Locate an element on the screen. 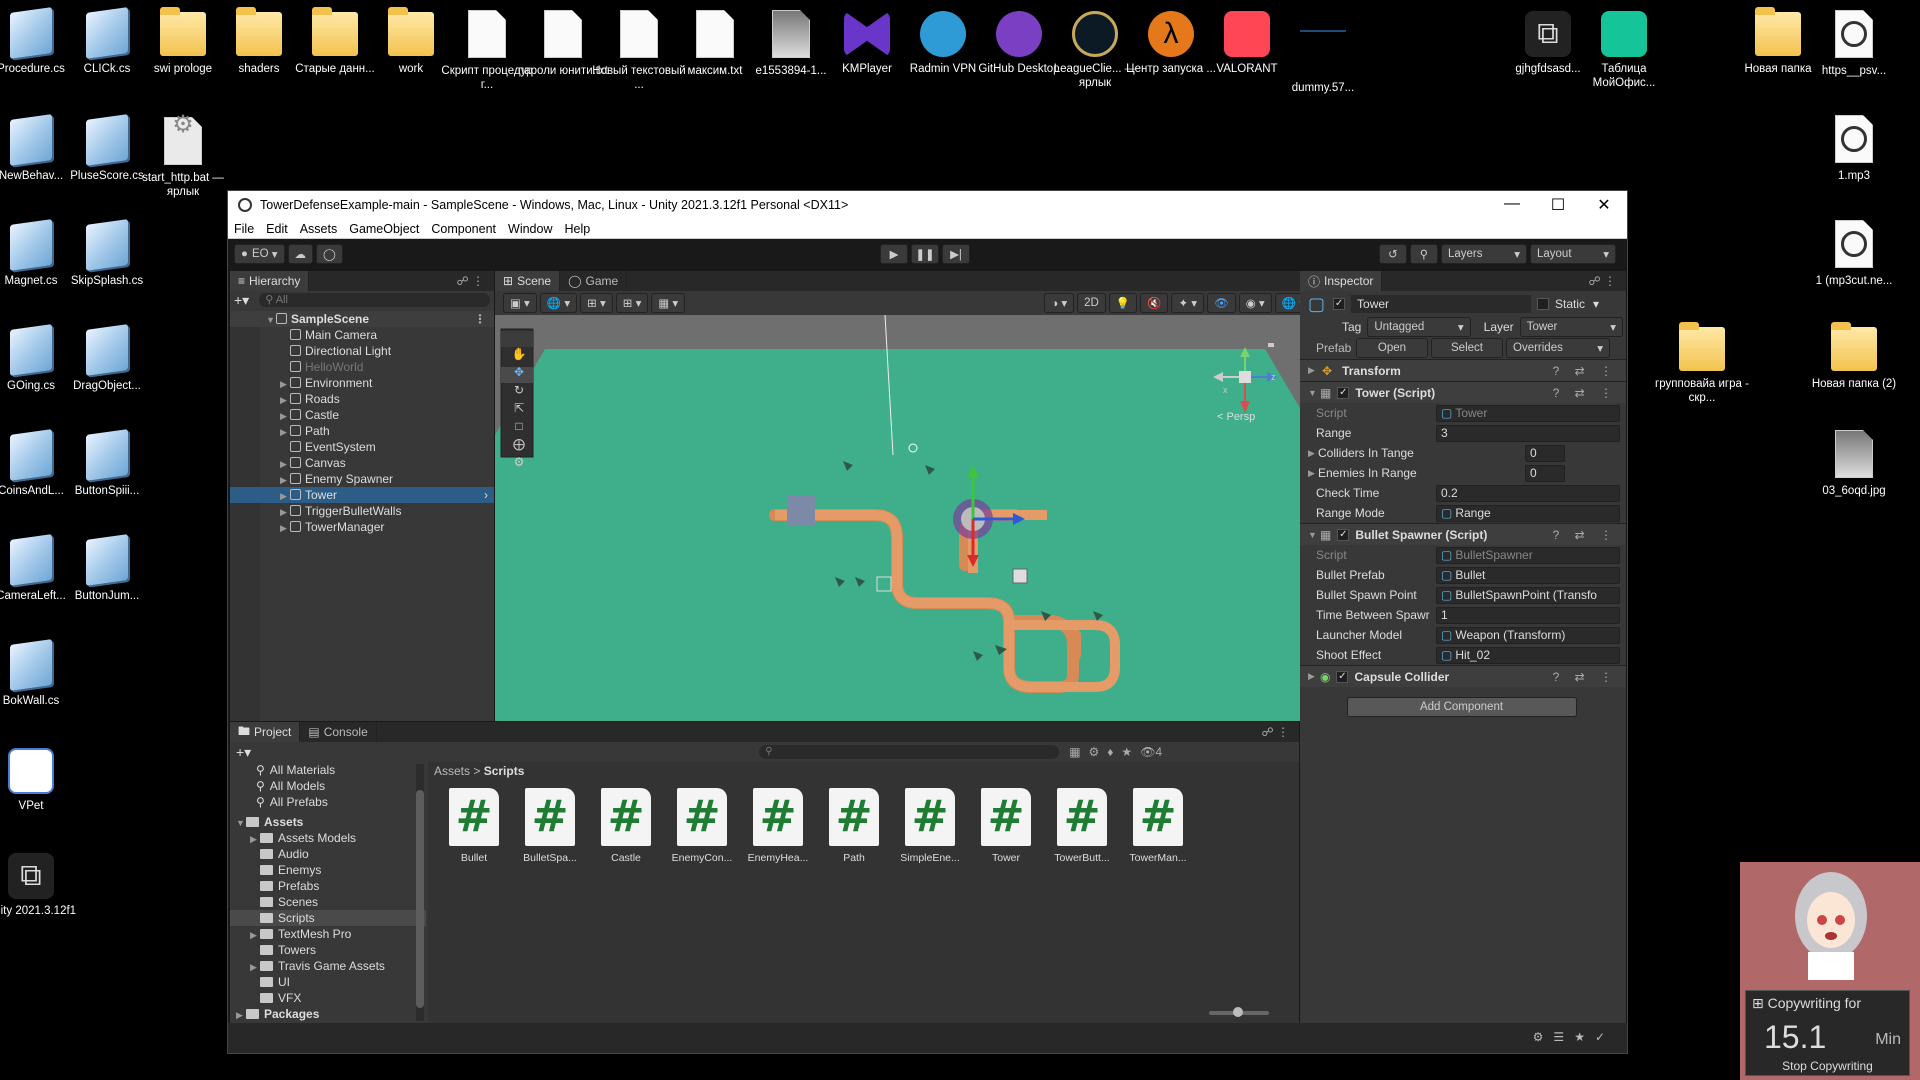 The height and width of the screenshot is (1080, 1920). maximize-button: ☐ is located at coordinates (1558, 205).